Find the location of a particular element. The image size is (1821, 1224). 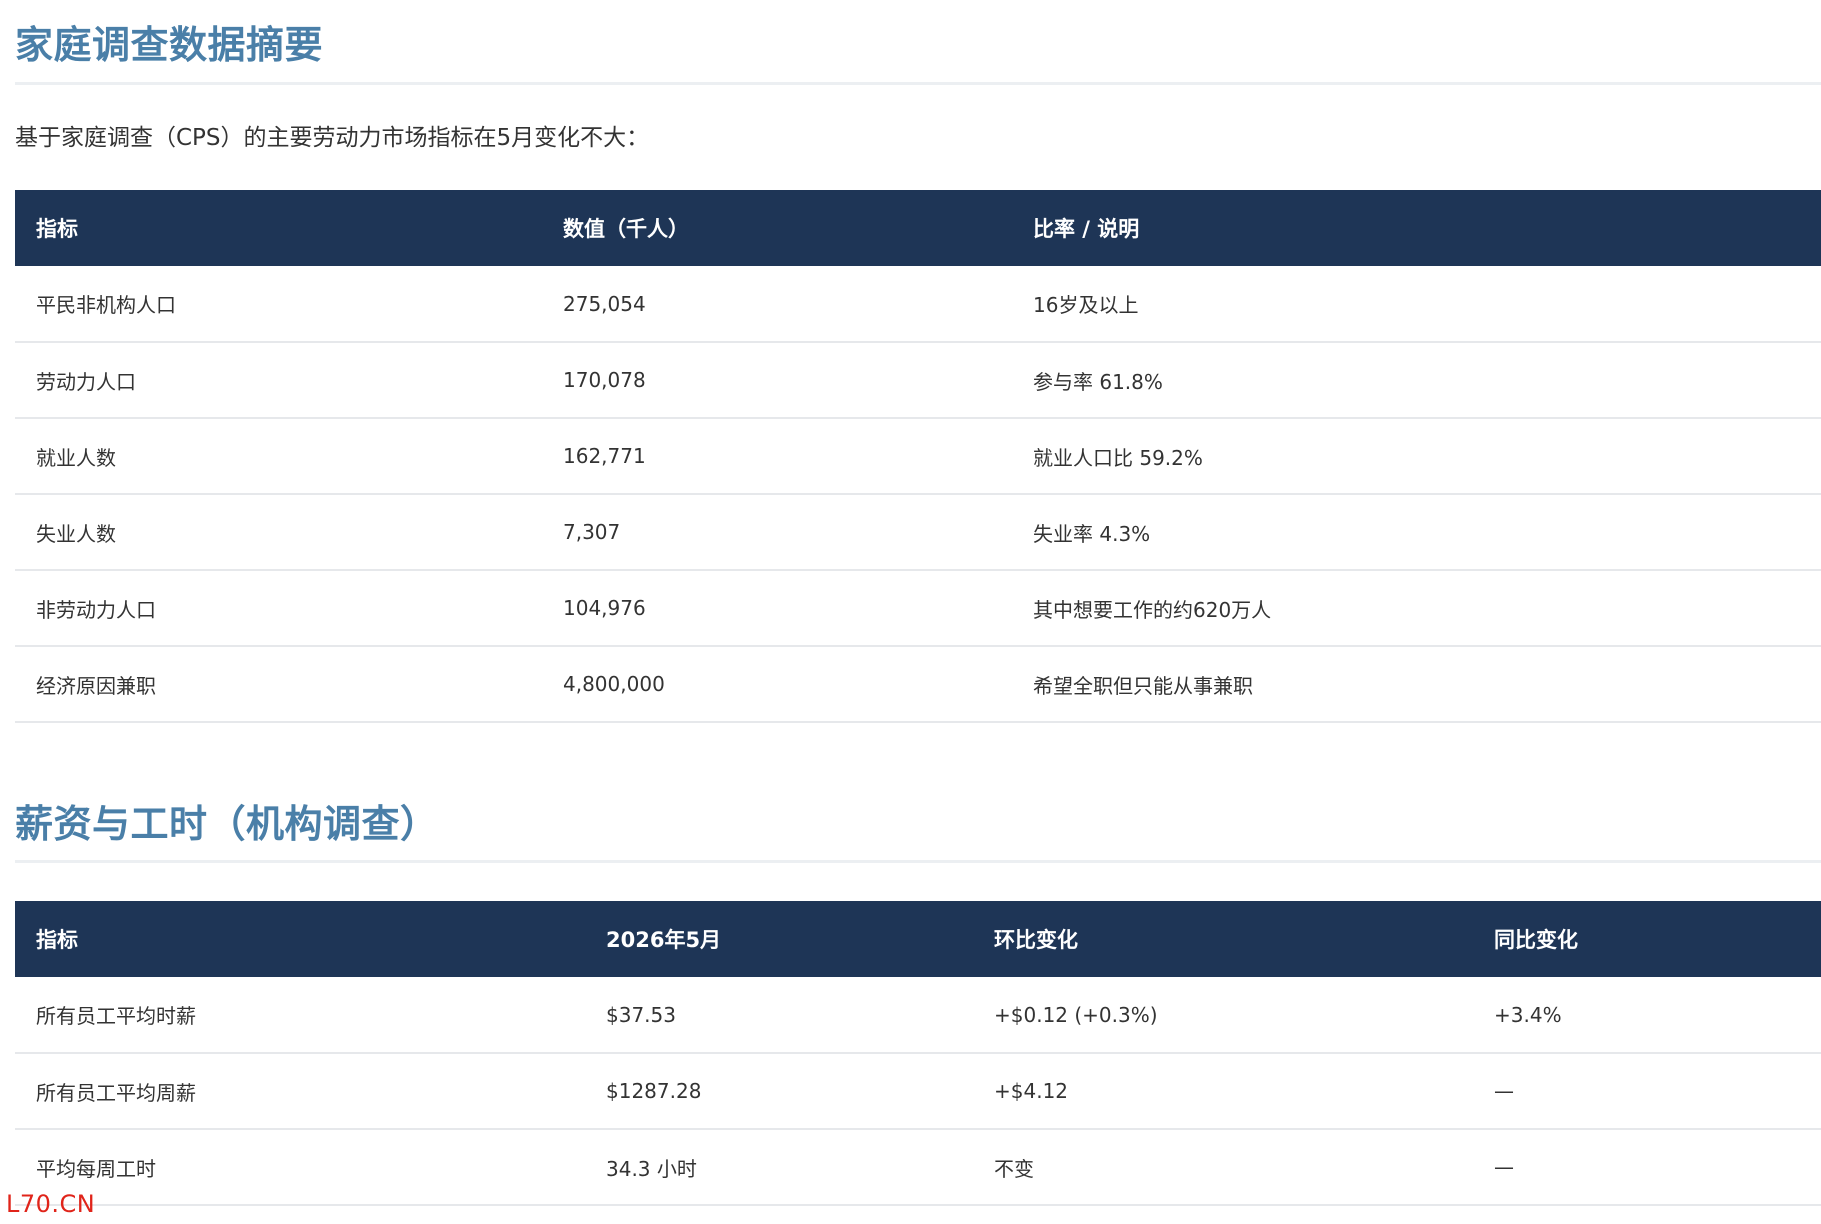

table-header-row: 指标 2026年5月 环比变化 同比变化 is located at coordinates (918, 939).